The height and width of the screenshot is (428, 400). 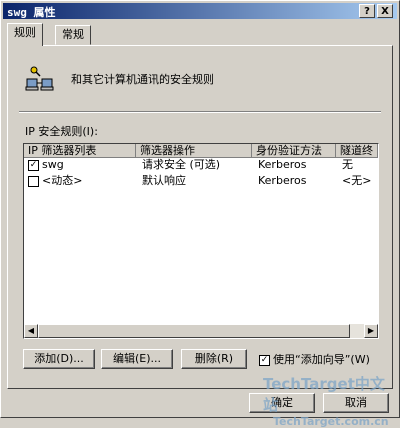 What do you see at coordinates (194, 331) in the screenshot?
I see `scroll-thumb` at bounding box center [194, 331].